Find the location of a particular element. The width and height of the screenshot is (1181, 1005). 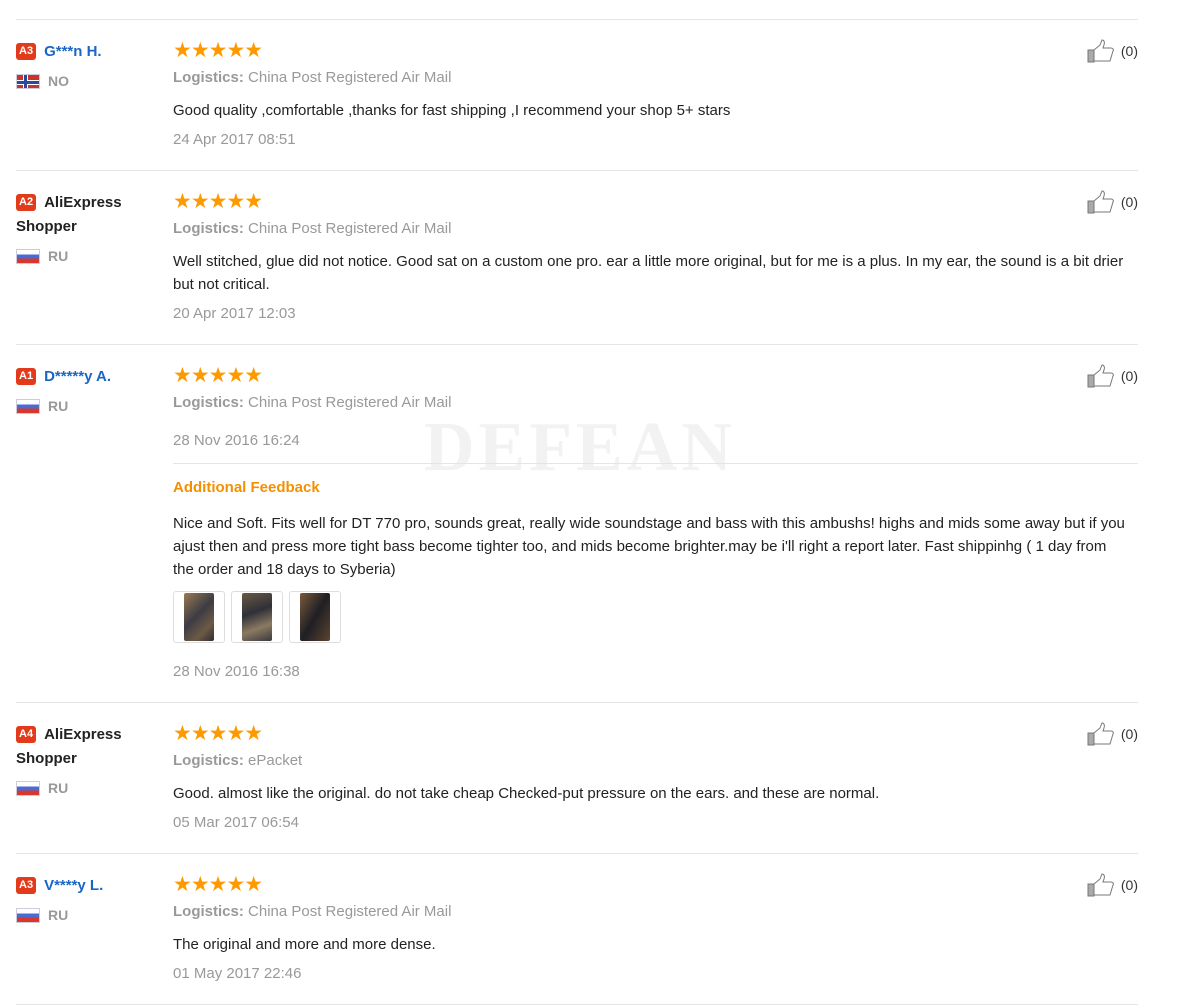

review-date: 05 Mar 2017 06:54 is located at coordinates (236, 822).